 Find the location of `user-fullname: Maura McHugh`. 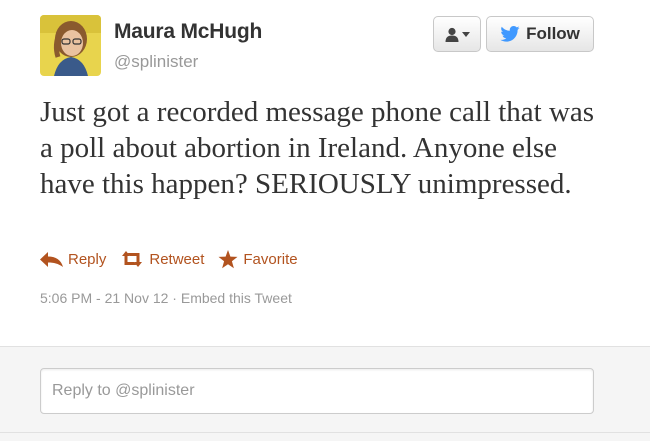

user-fullname: Maura McHugh is located at coordinates (188, 32).